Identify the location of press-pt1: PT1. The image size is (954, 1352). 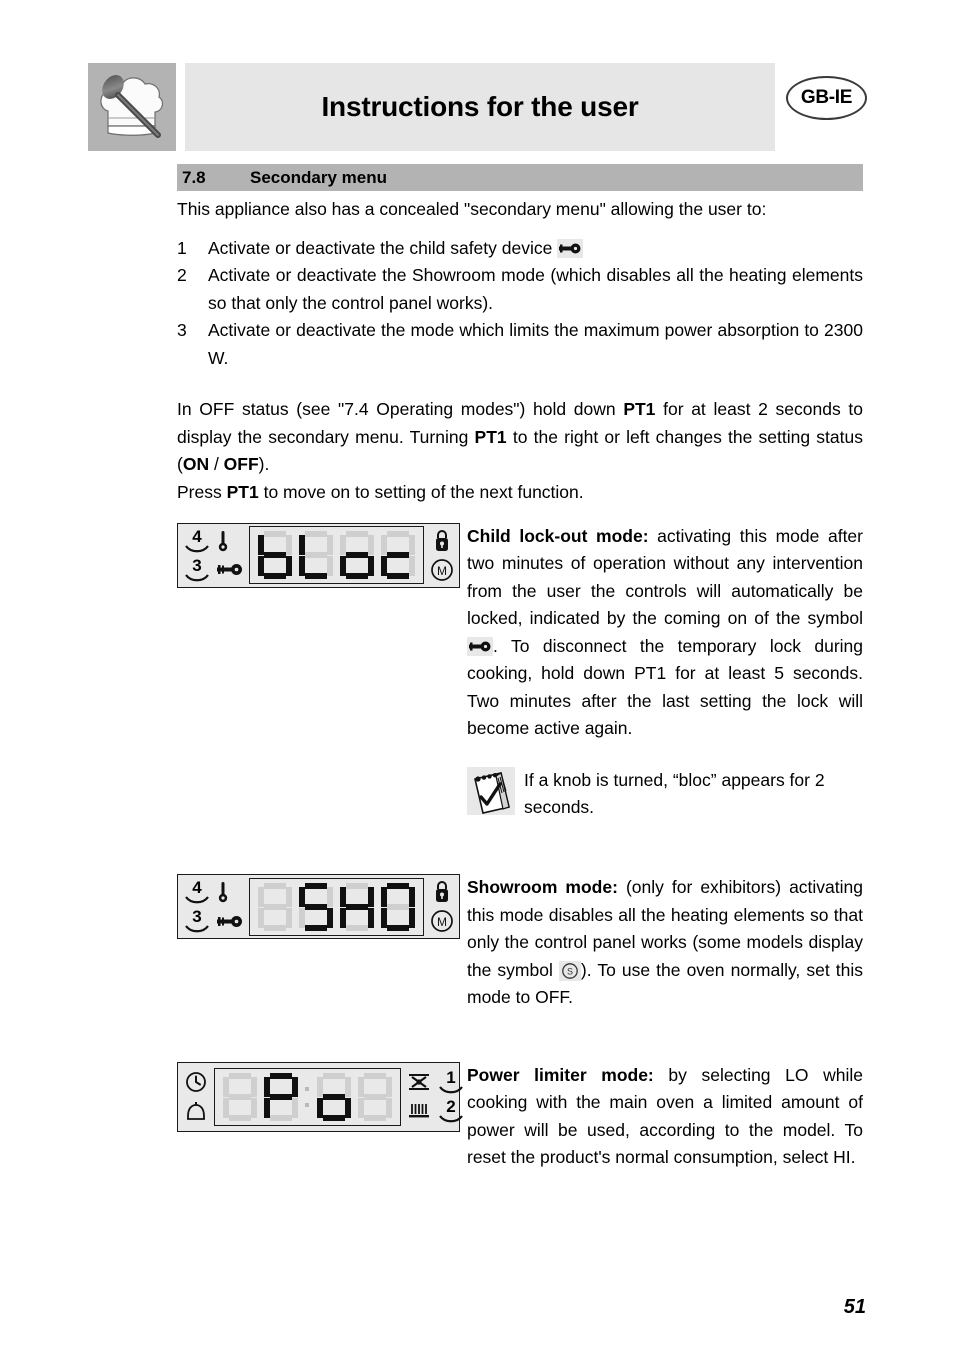
(242, 491).